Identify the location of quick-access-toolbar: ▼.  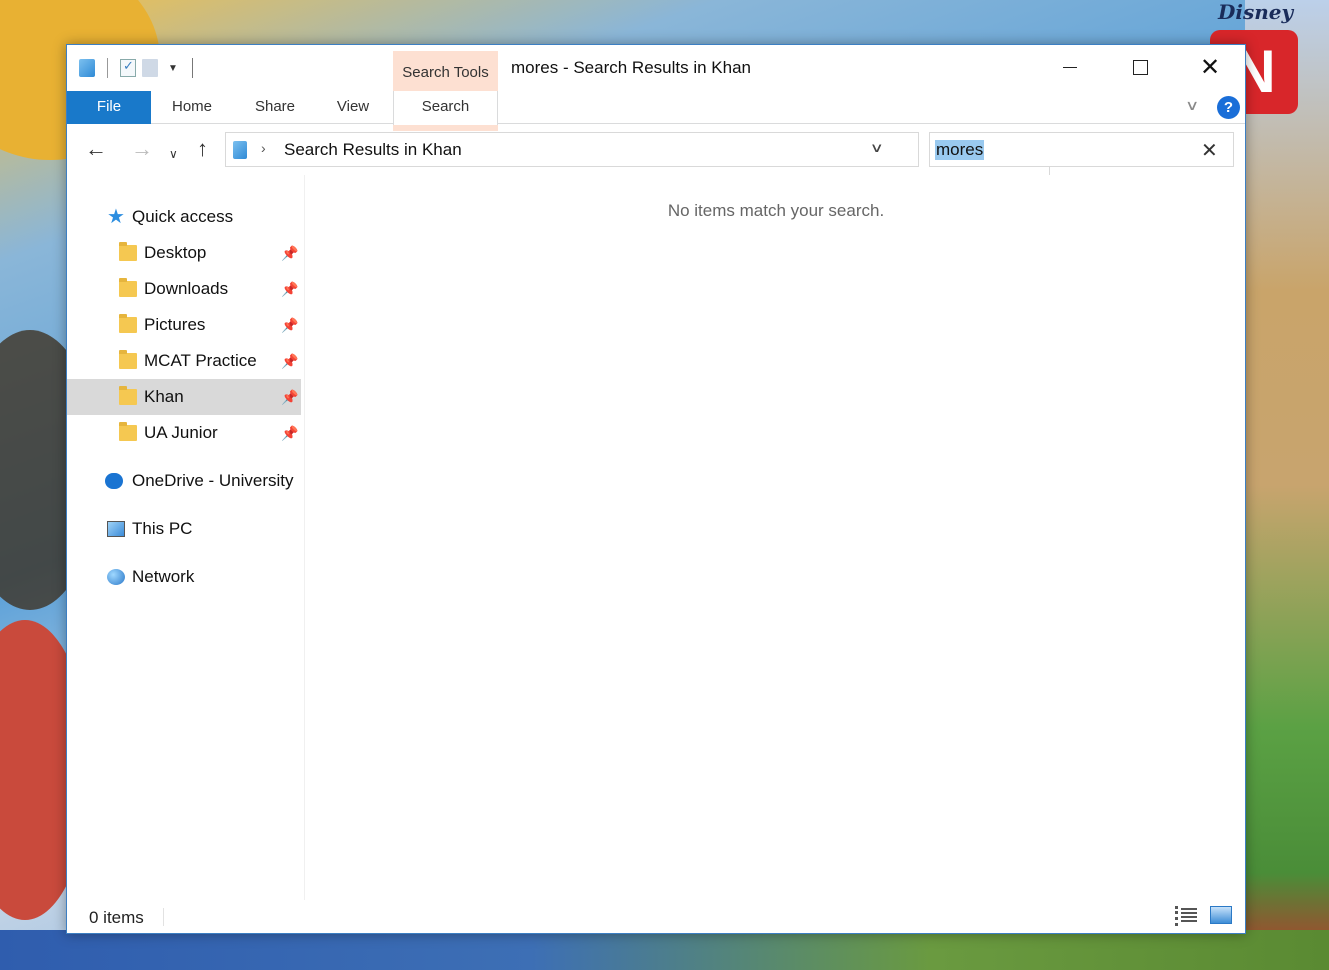
(136, 68).